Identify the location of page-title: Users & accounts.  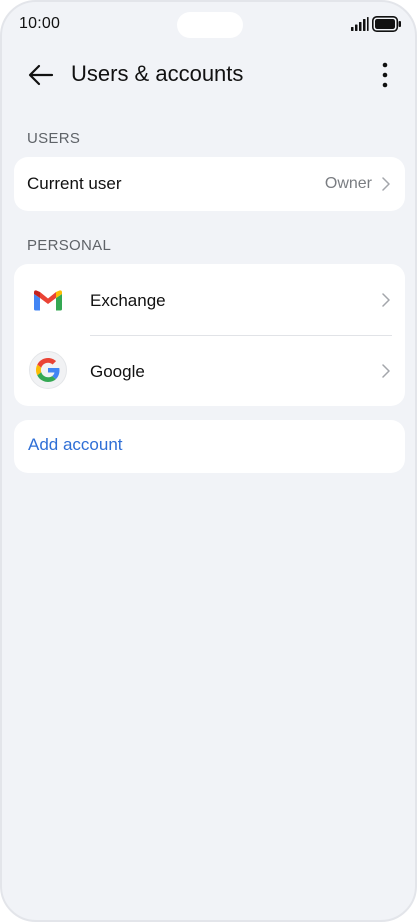
(157, 73).